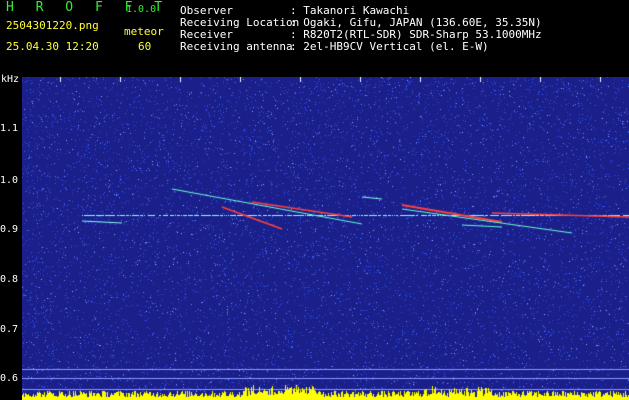 The image size is (629, 400). What do you see at coordinates (9, 229) in the screenshot?
I see `y-tick-0-9: 0.9` at bounding box center [9, 229].